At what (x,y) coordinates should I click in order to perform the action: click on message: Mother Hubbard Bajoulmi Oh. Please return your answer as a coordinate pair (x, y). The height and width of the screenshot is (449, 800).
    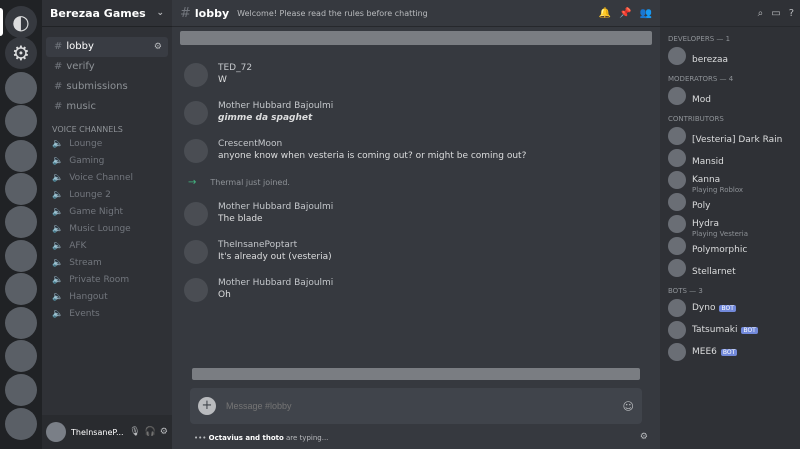
    Looking at the image, I should click on (418, 290).